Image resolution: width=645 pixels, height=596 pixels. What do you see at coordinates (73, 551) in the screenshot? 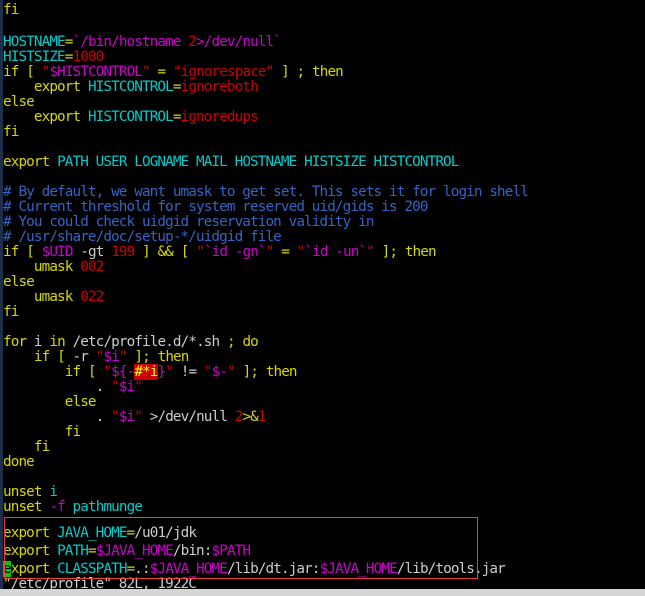
I see `code-token: PATH` at bounding box center [73, 551].